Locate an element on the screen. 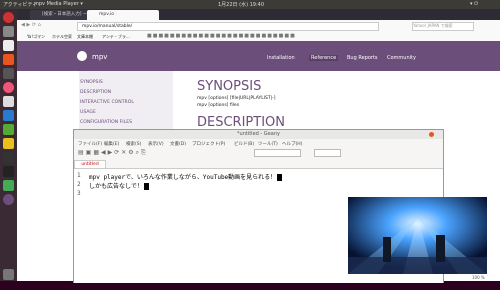 The image size is (500, 290). show-applications-icon is located at coordinates (8, 274).